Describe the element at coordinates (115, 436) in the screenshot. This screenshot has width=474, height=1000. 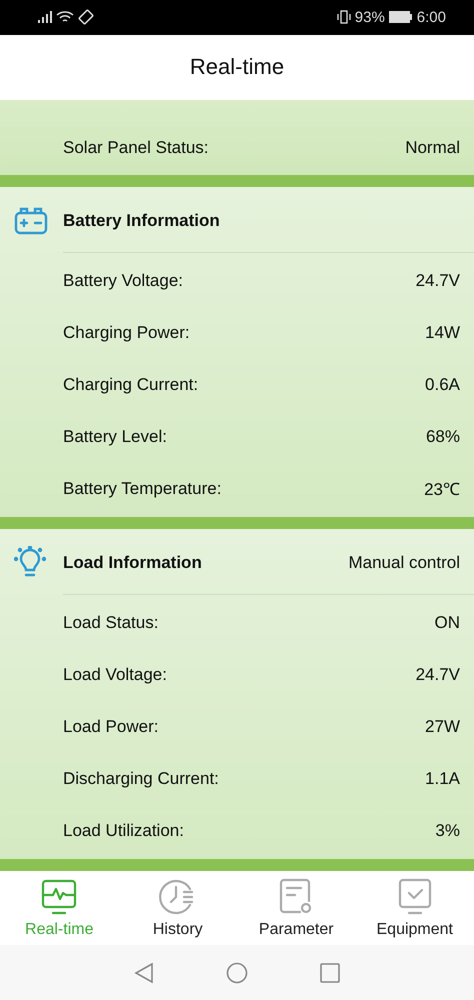
I see `field-label: Battery Level:` at that location.